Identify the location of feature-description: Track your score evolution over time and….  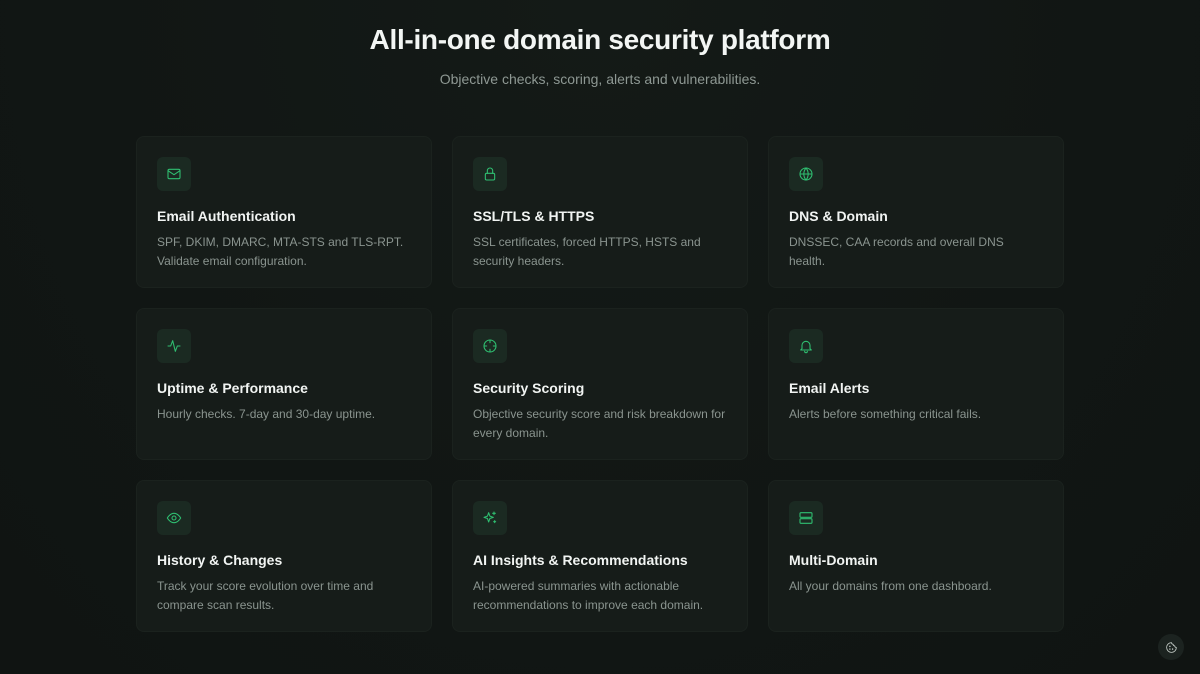
(265, 595).